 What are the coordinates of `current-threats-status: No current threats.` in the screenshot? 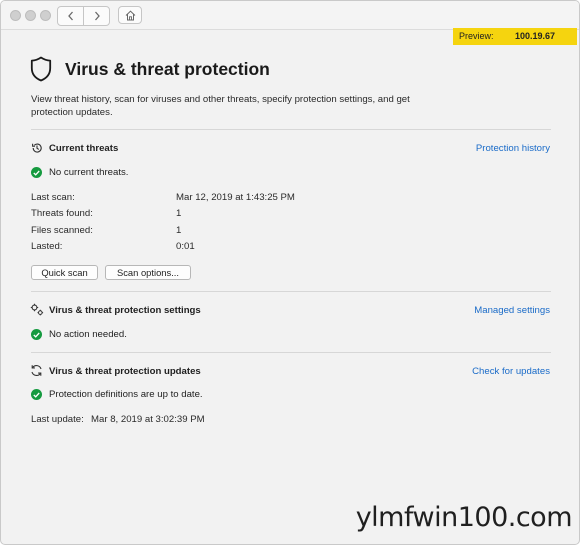 It's located at (79, 172).